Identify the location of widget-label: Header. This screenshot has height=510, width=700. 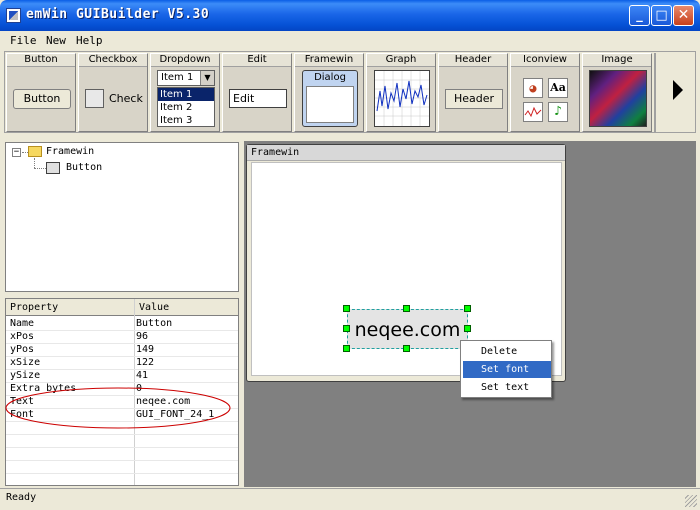
(473, 60).